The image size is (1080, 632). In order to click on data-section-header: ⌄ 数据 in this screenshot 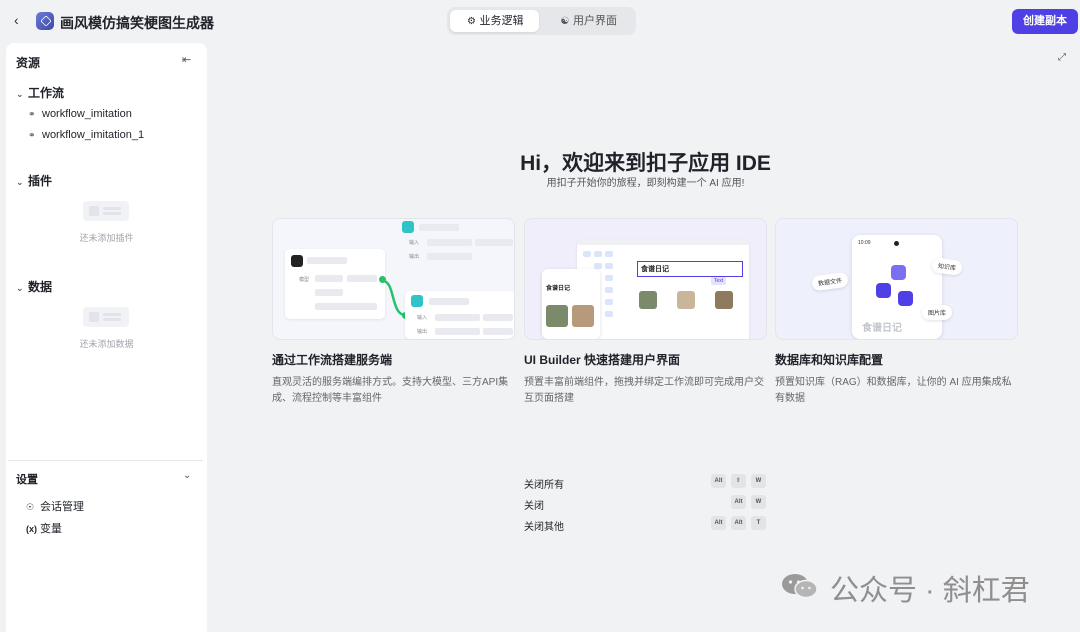, I will do `click(34, 286)`.